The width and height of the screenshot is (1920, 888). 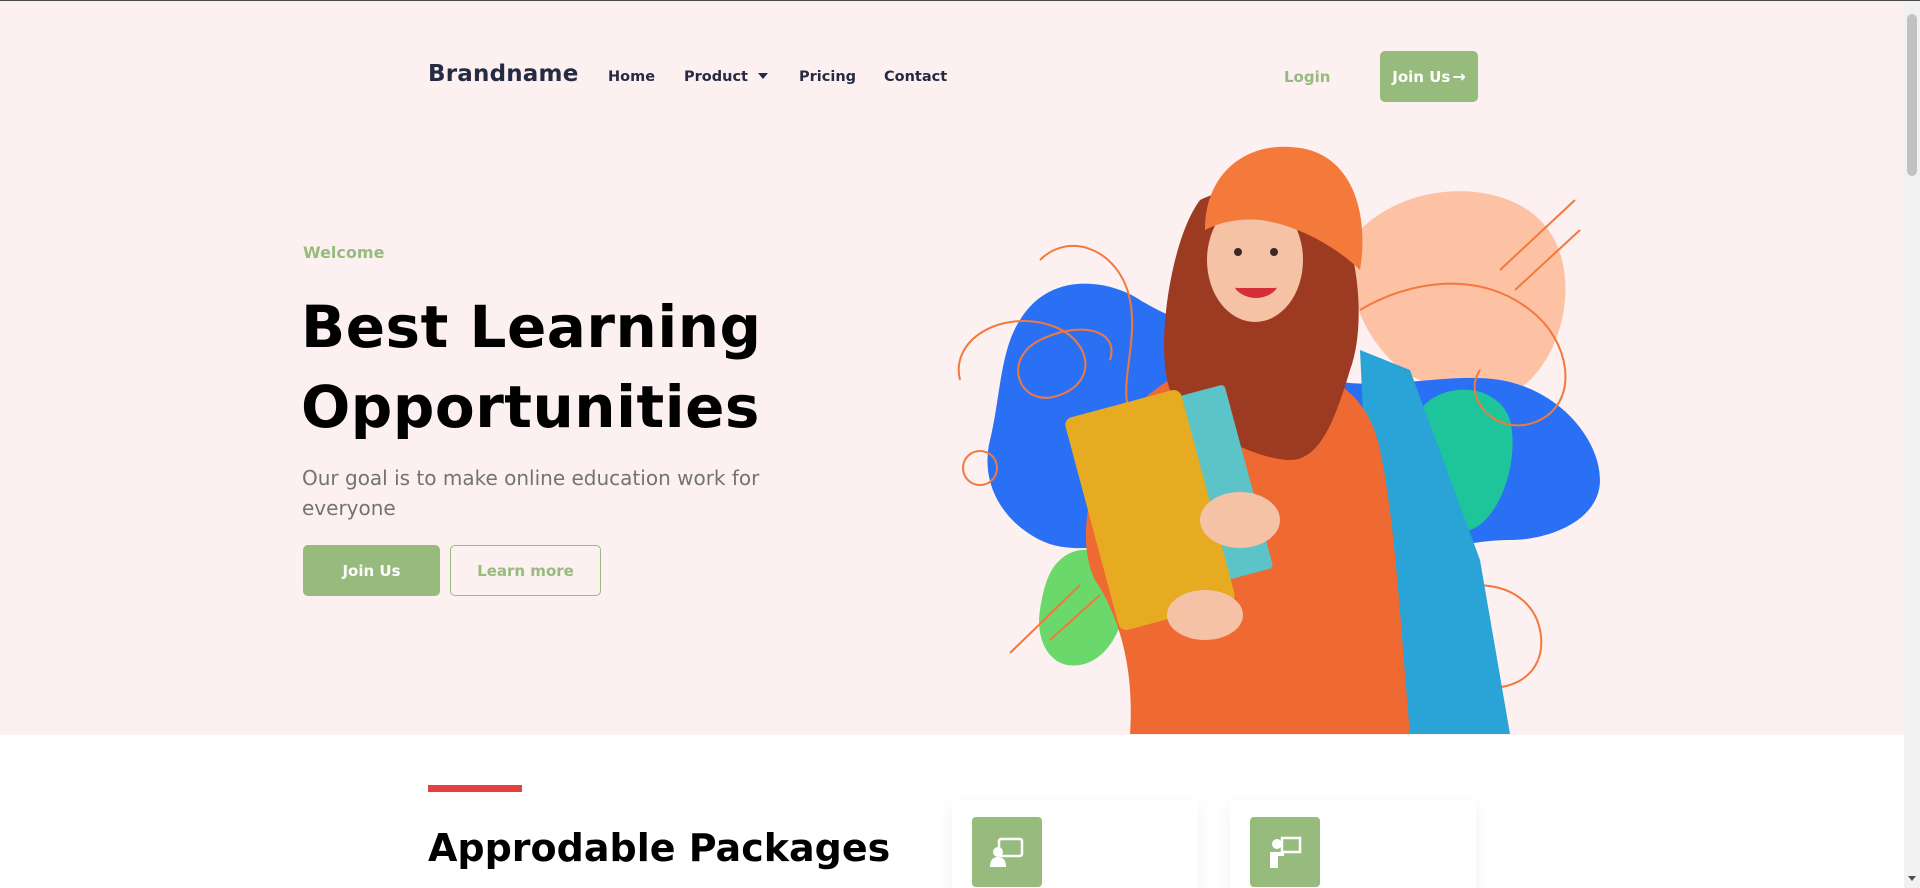 I want to click on caret-down-icon, so click(x=762, y=76).